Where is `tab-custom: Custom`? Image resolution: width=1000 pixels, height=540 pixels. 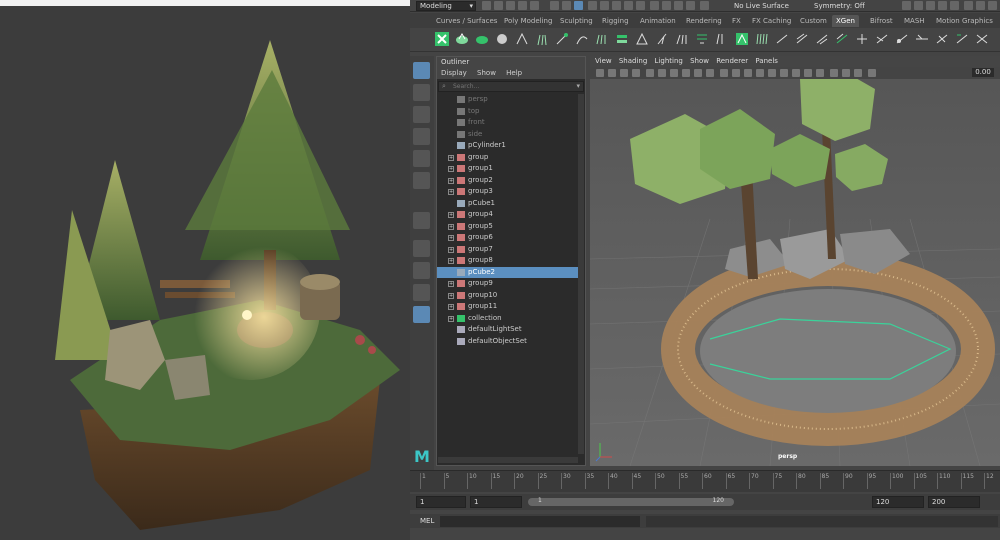 tab-custom: Custom is located at coordinates (813, 21).